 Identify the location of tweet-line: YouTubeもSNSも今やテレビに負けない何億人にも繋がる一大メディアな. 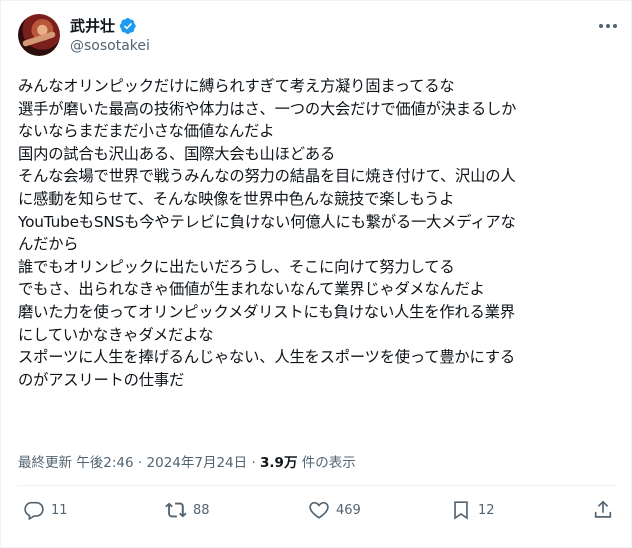
(267, 221).